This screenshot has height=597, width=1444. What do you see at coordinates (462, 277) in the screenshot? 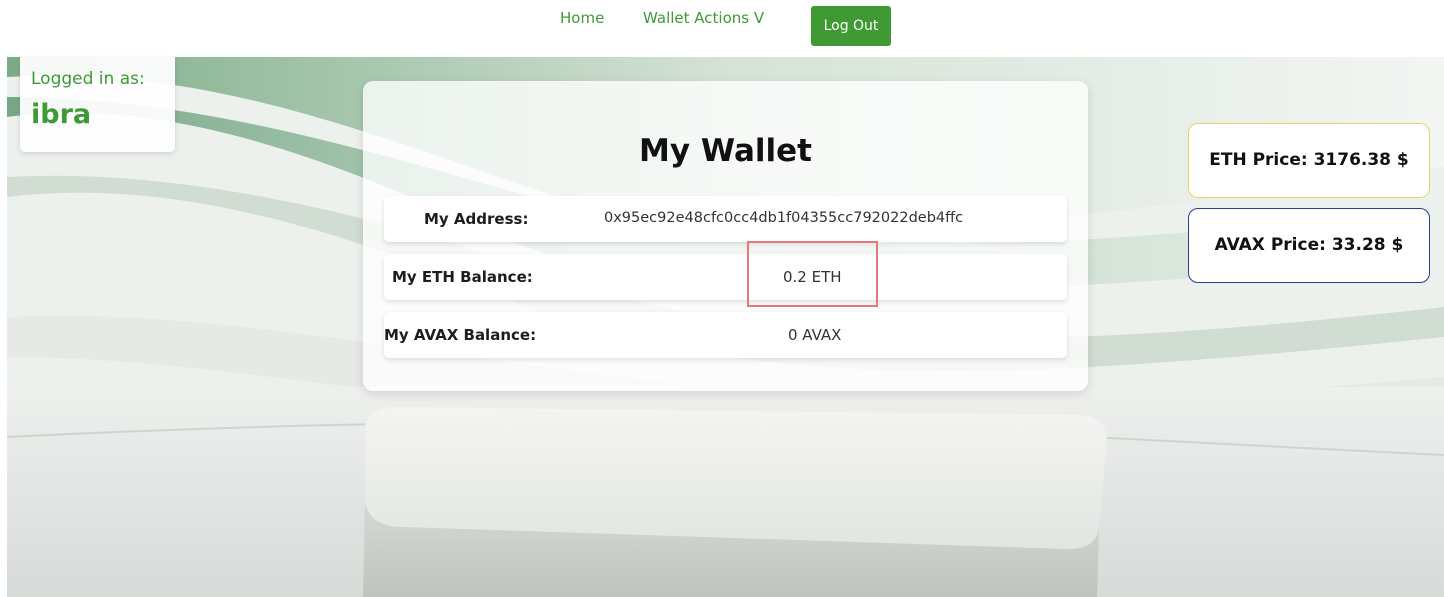
I see `eth-balance-label: My ETH Balance:` at bounding box center [462, 277].